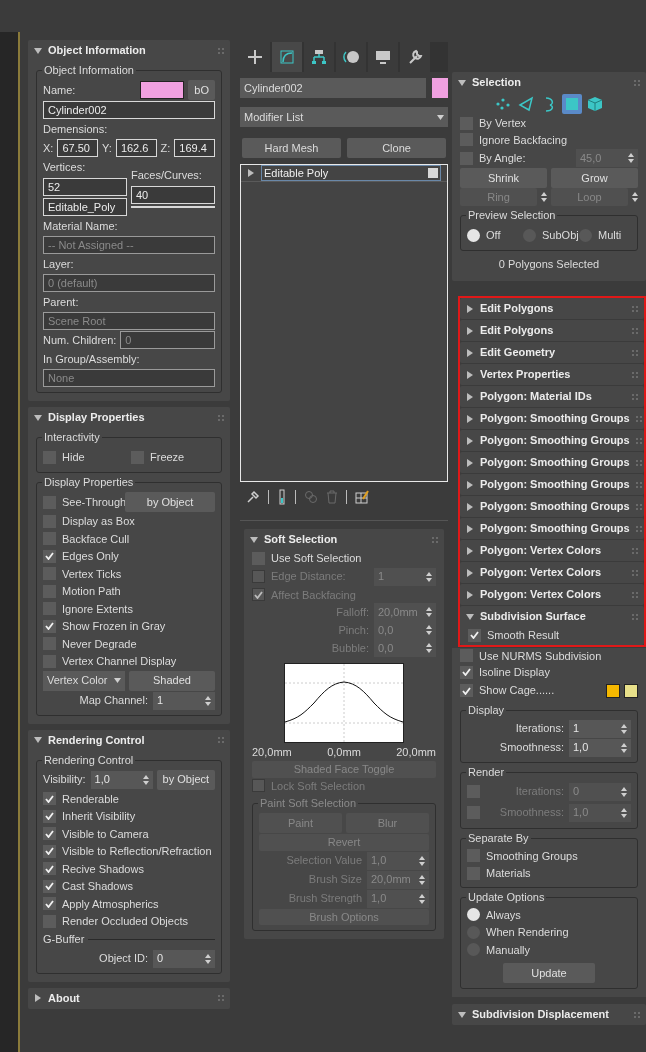  What do you see at coordinates (526, 104) in the screenshot?
I see `triangle-edge-icon` at bounding box center [526, 104].